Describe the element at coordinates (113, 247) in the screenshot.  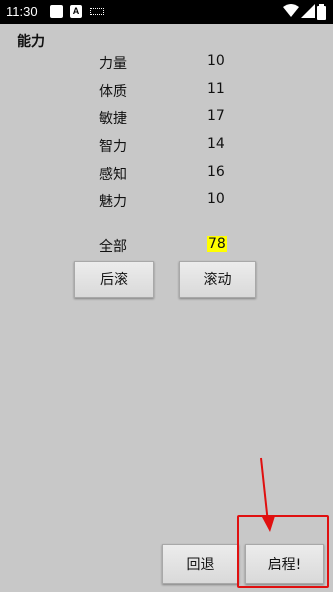
I see `total-label: 全部` at that location.